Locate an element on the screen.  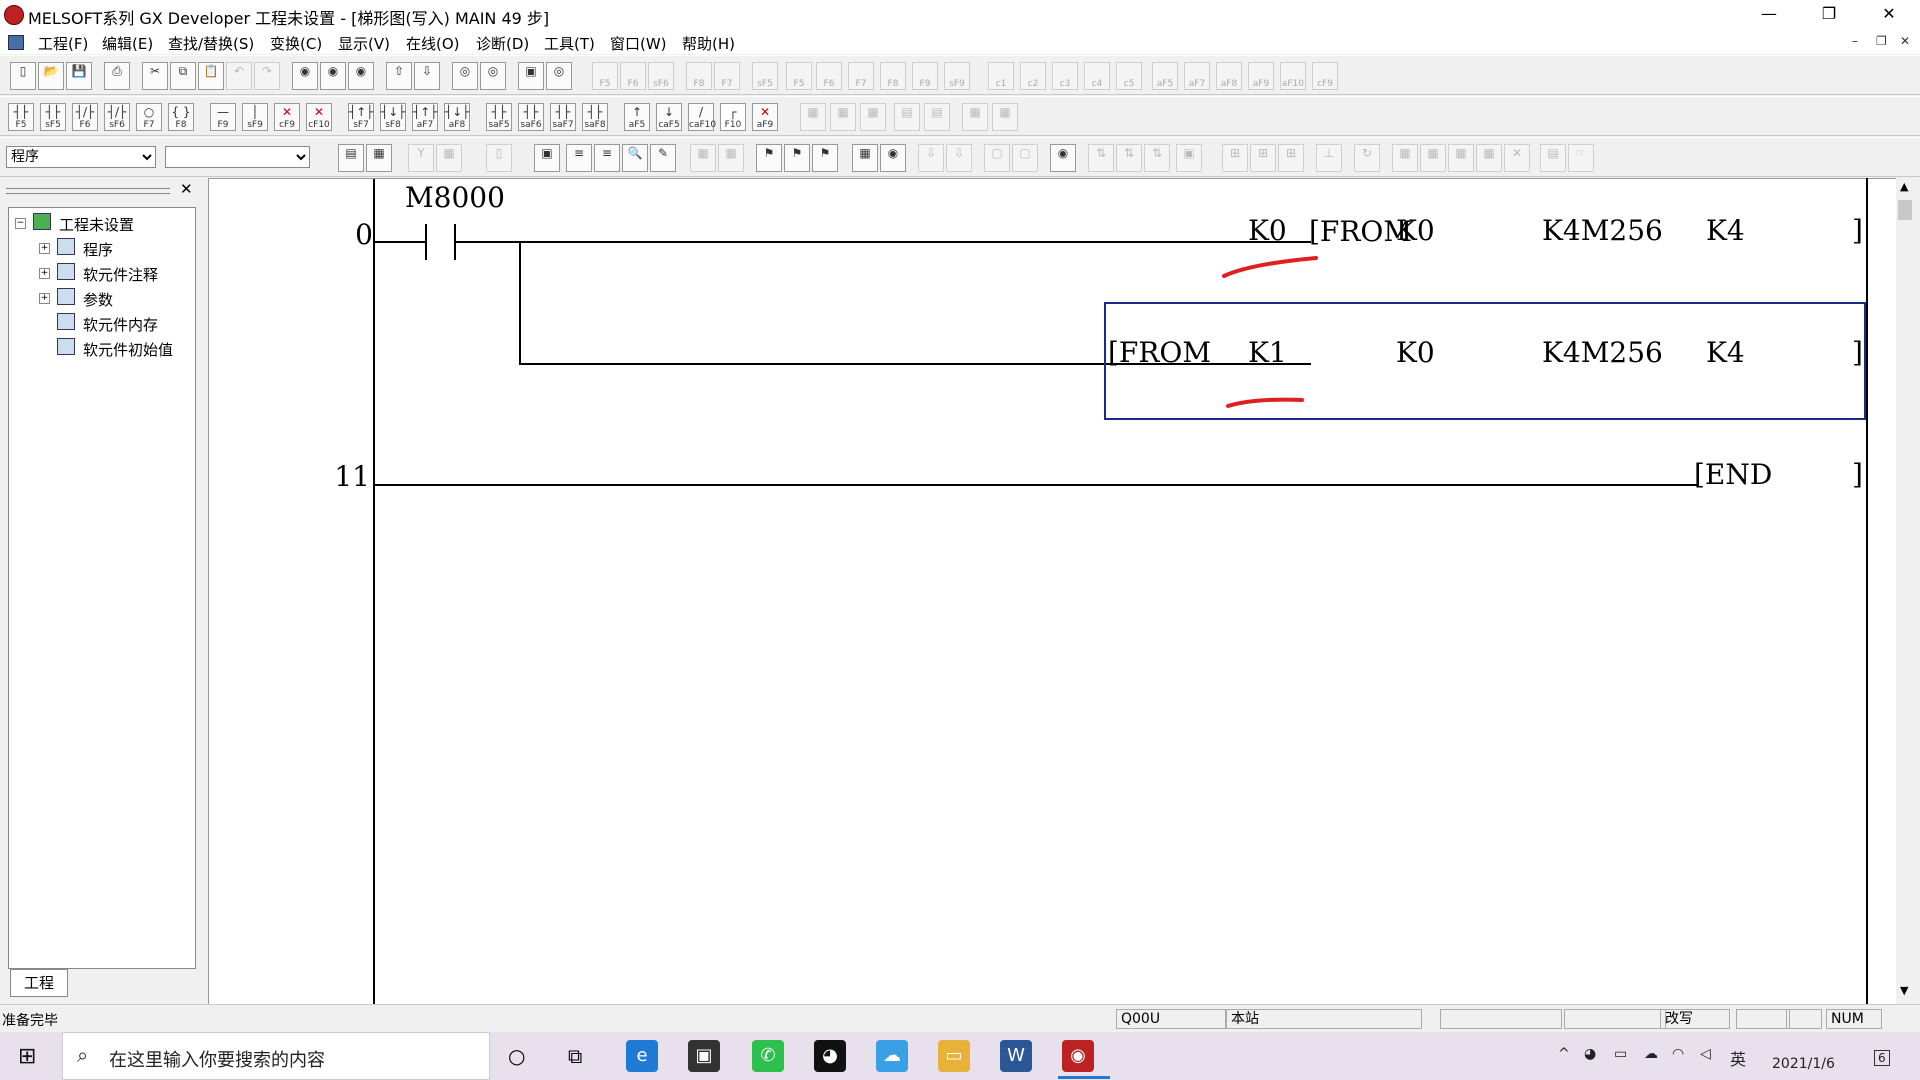
monitor-write-icon: ◎ is located at coordinates (493, 76).